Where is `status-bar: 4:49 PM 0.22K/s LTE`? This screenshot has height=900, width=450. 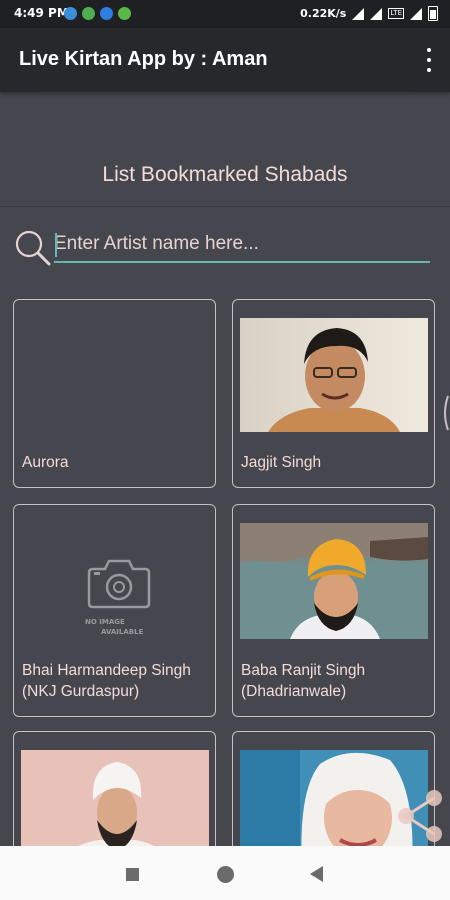
status-bar: 4:49 PM 0.22K/s LTE is located at coordinates (225, 14).